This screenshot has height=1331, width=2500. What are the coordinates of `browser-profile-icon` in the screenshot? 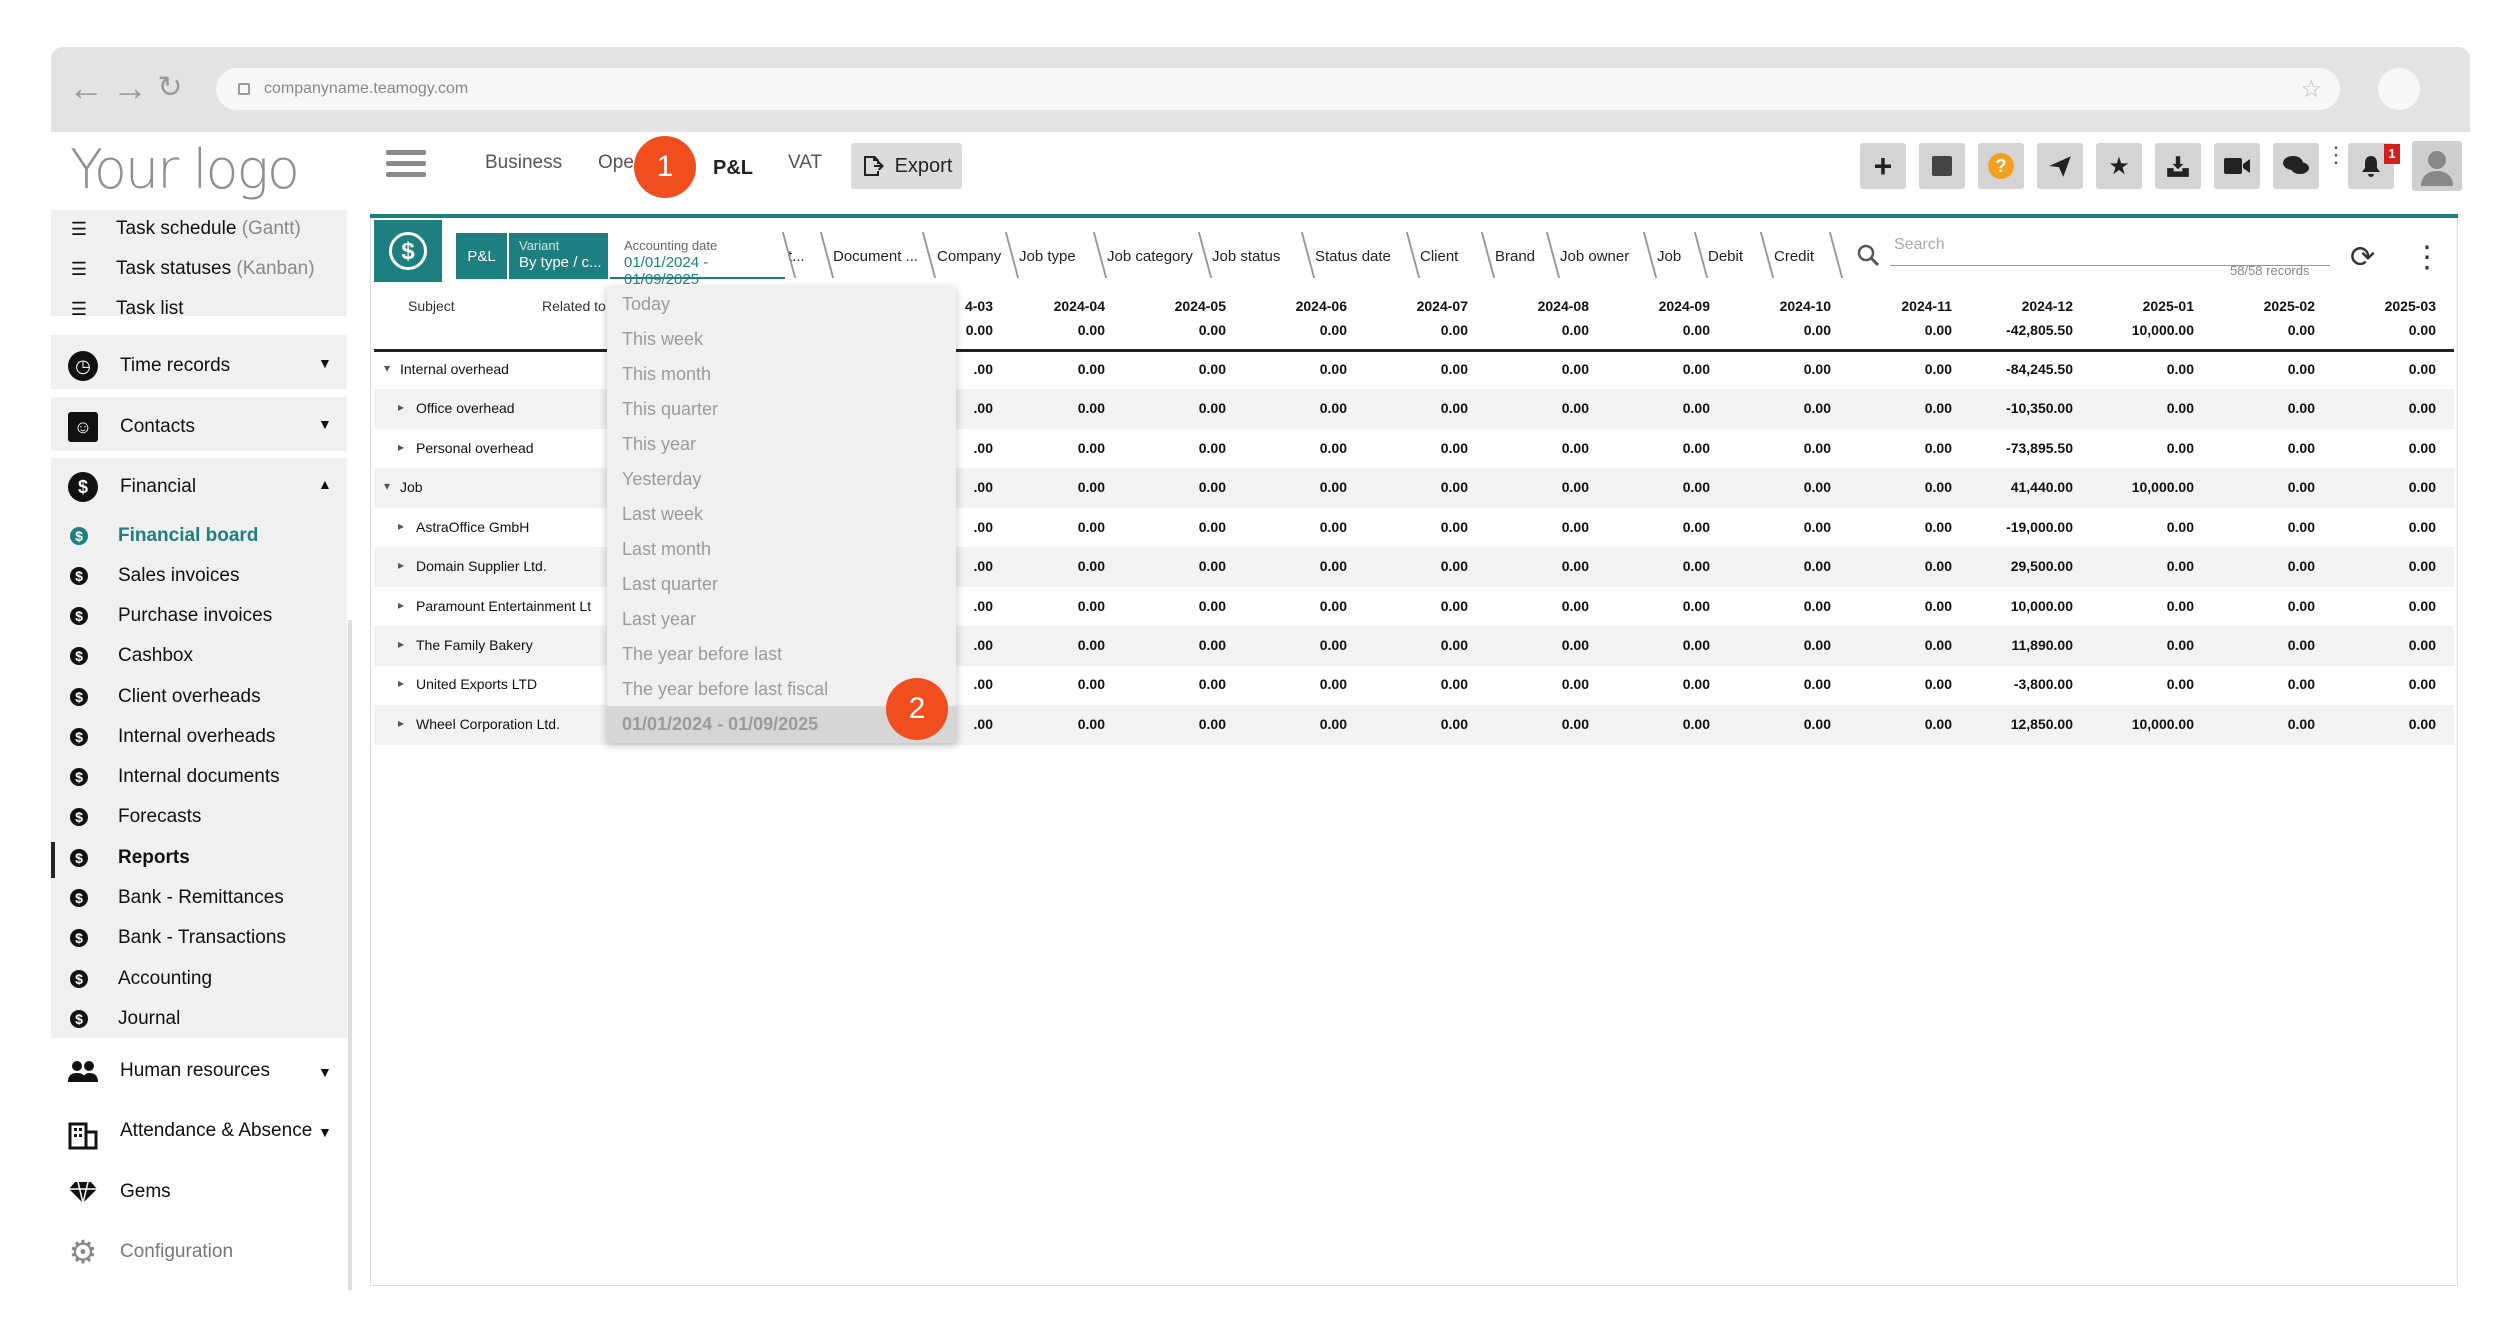 It's located at (2399, 89).